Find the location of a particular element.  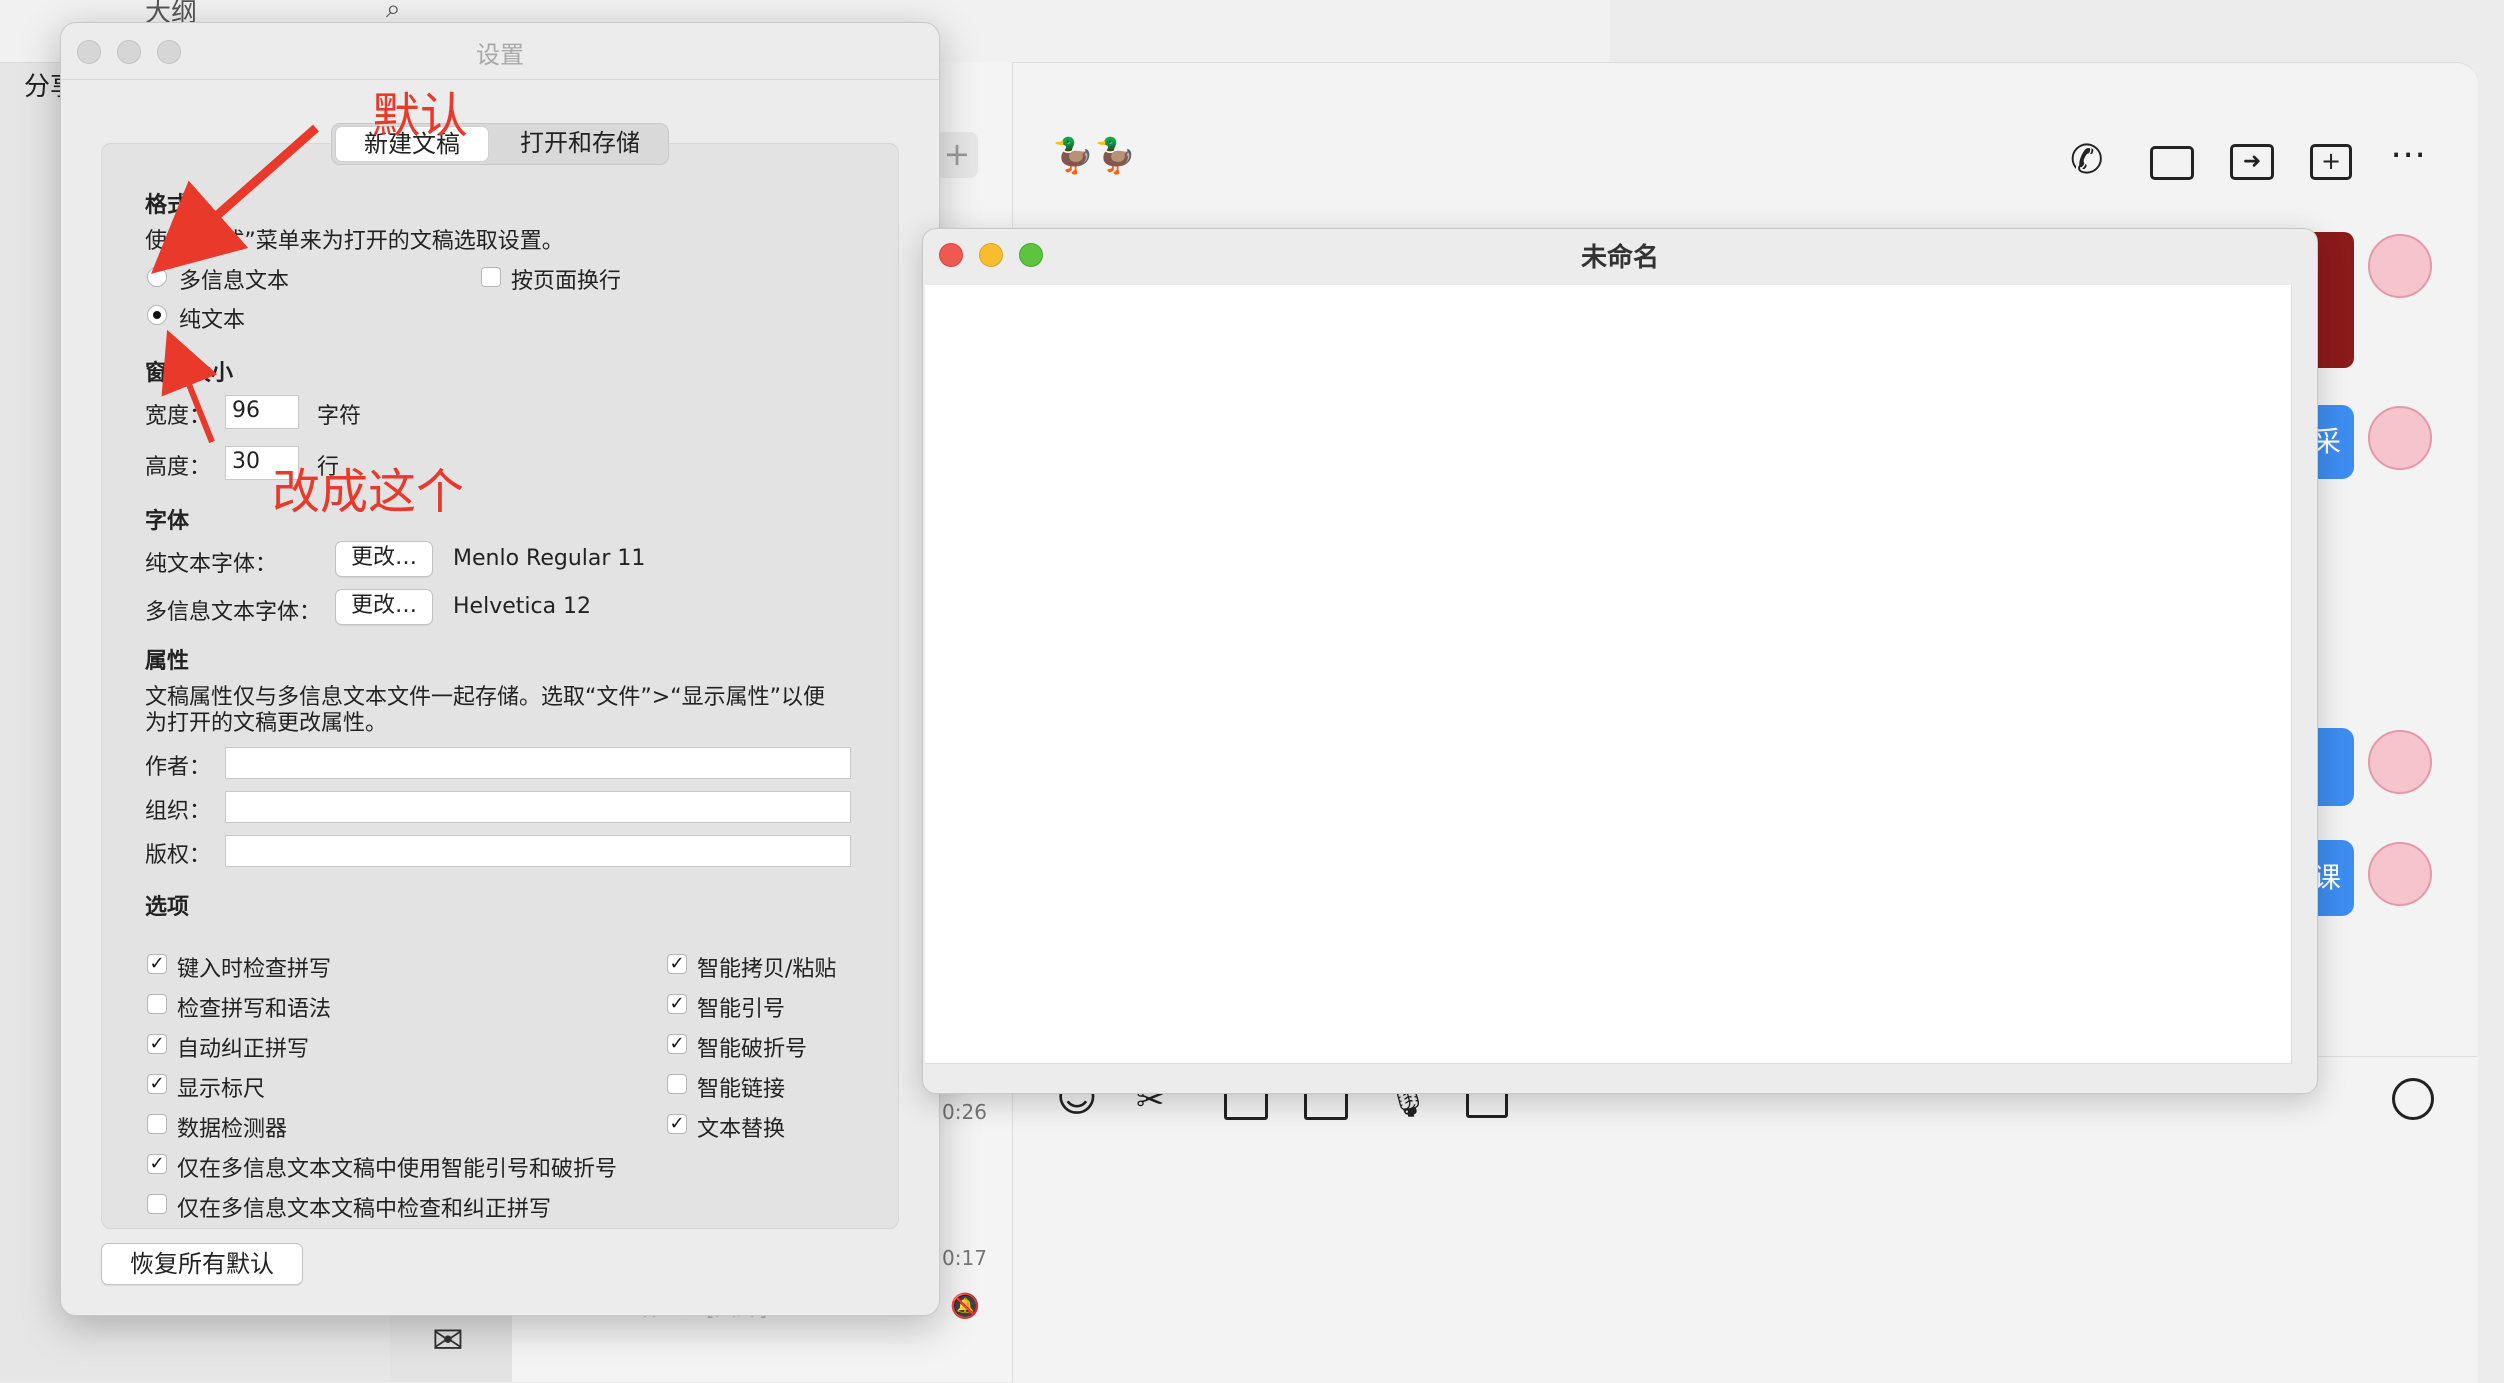

annotation-arrows is located at coordinates (235, 284).